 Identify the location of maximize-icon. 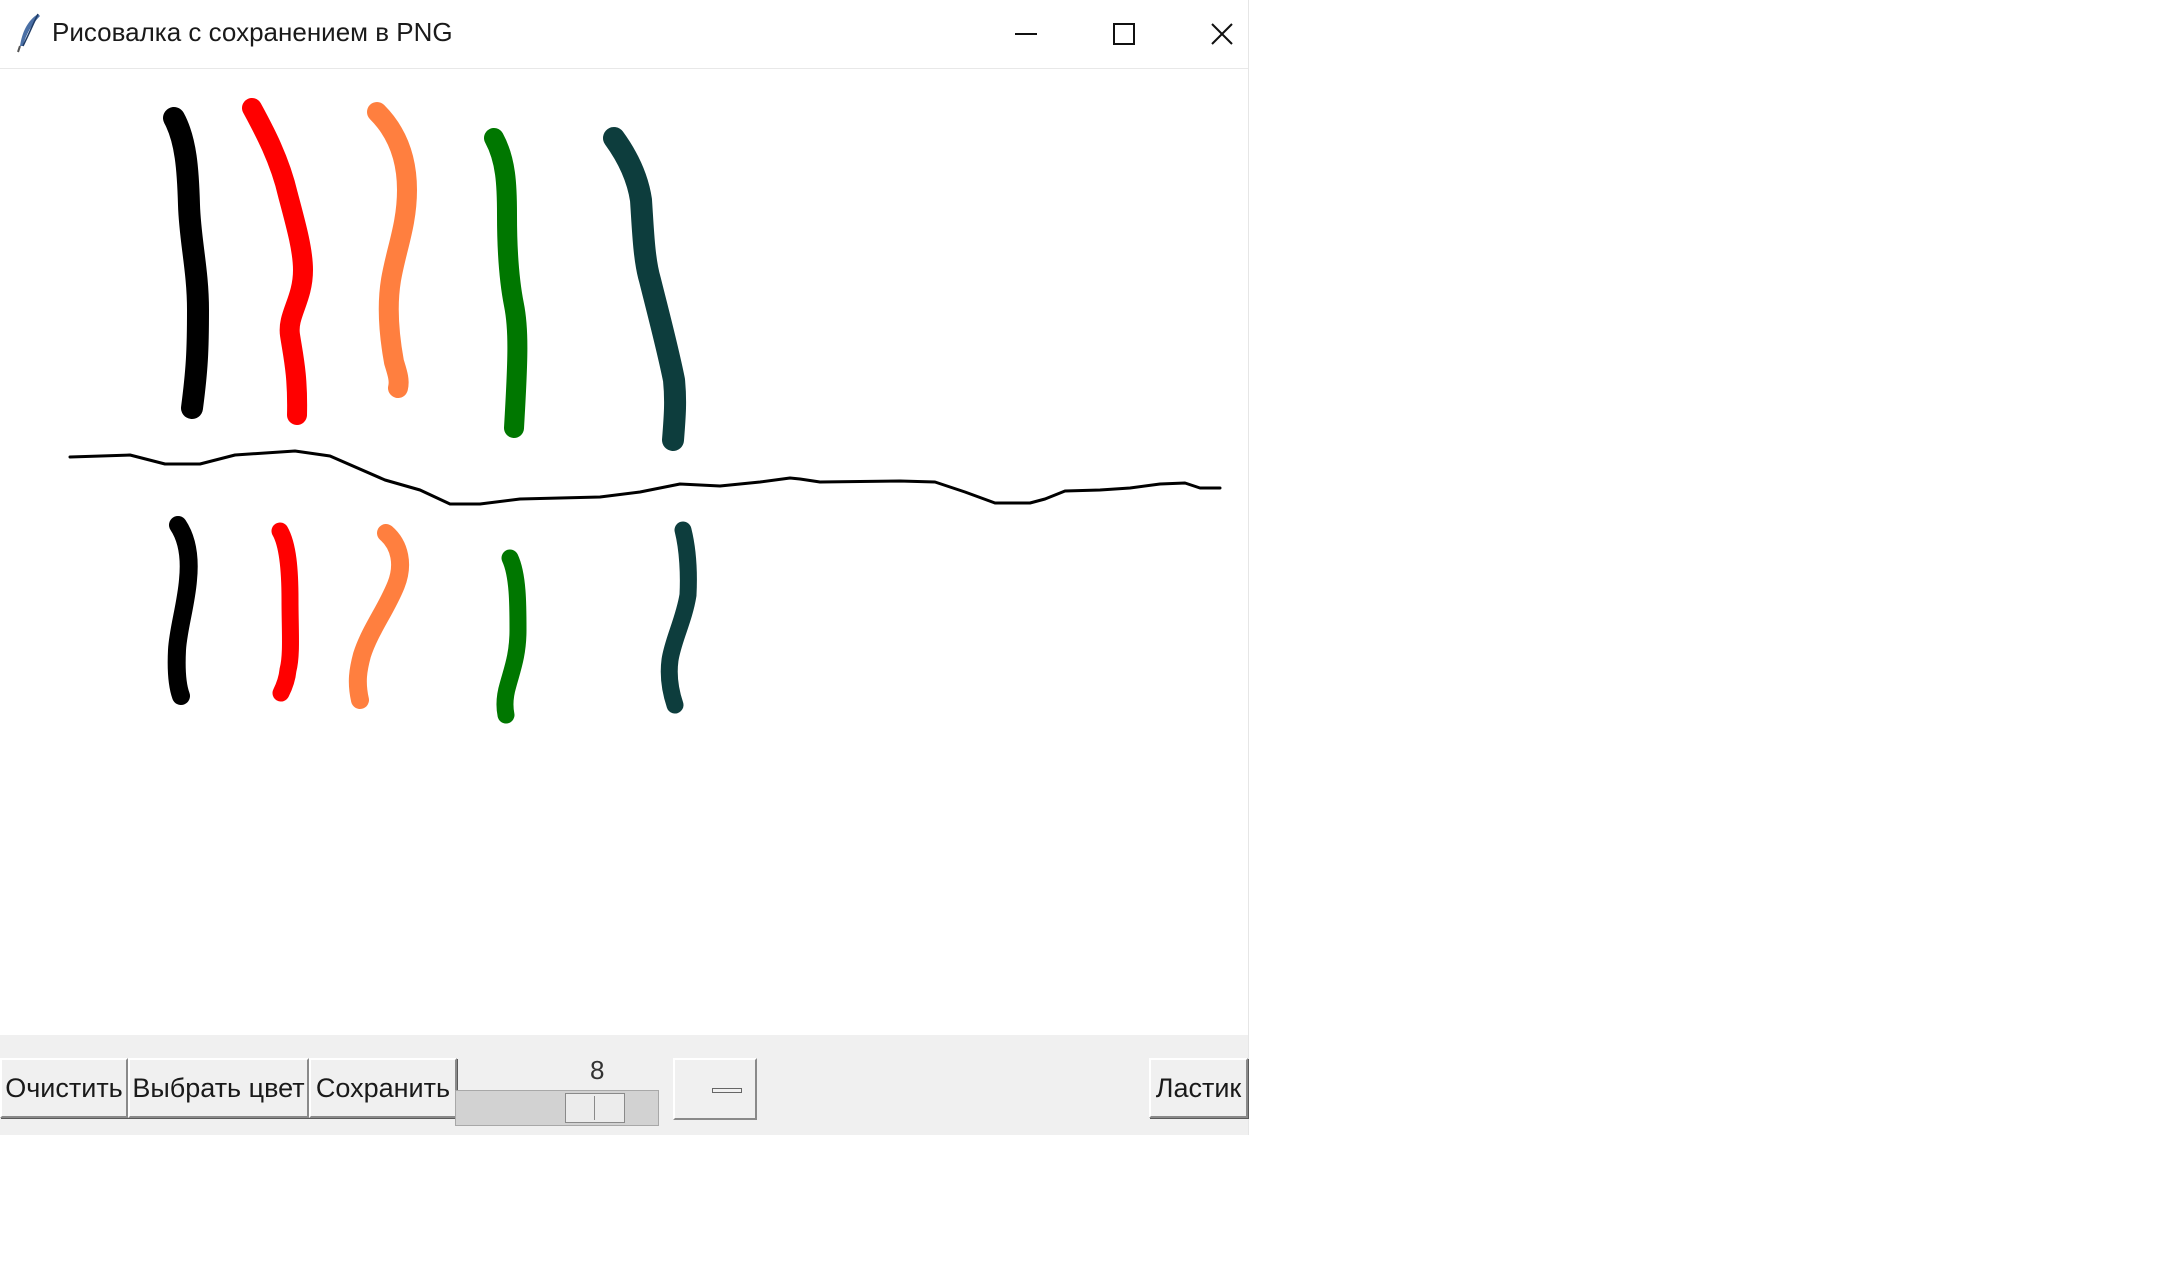
(1124, 34).